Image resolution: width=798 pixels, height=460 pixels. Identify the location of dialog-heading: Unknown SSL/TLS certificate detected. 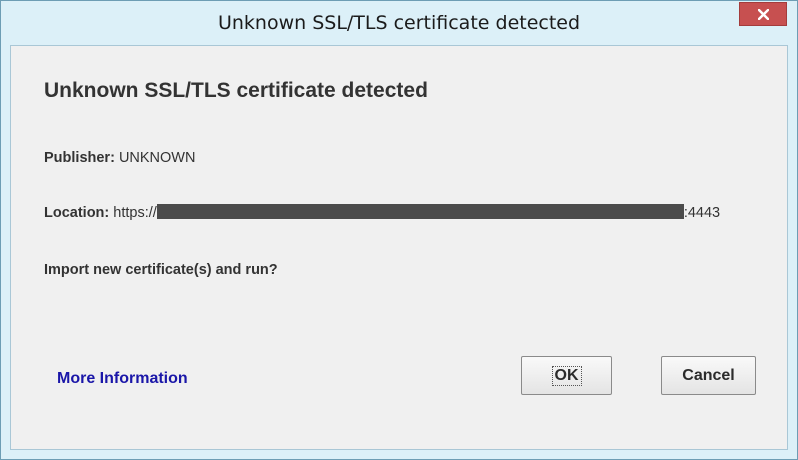
(236, 90).